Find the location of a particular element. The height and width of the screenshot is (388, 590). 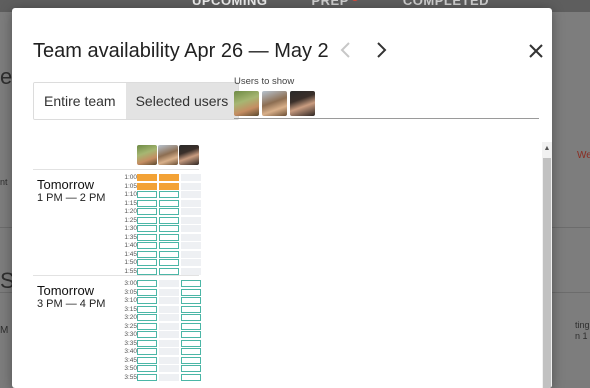

time-slot-label: 3:00 is located at coordinates (130, 283).